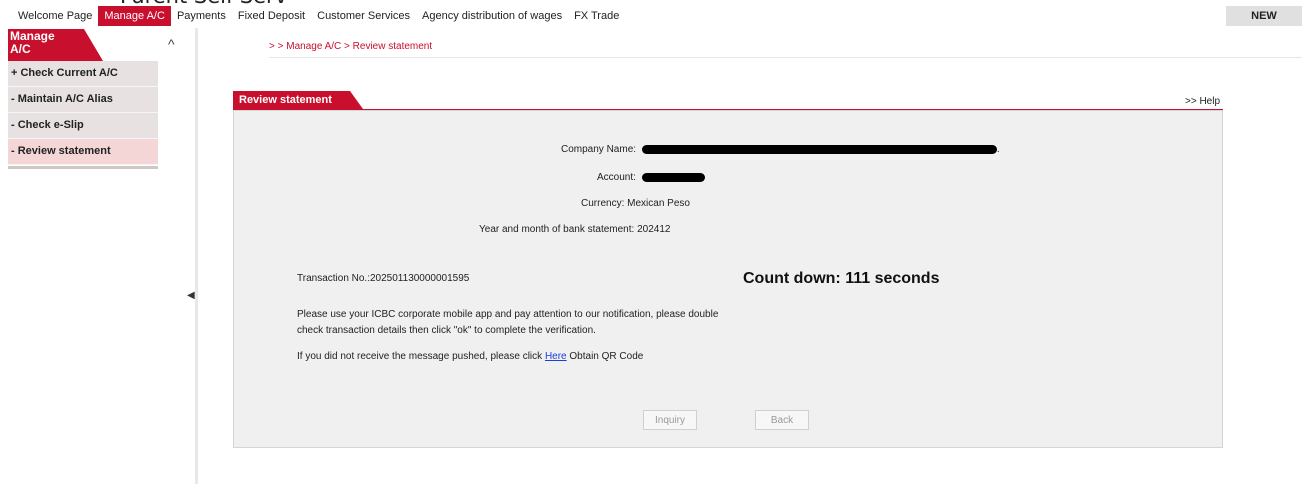 Image resolution: width=1302 pixels, height=484 pixels. I want to click on account-redacted, so click(673, 177).